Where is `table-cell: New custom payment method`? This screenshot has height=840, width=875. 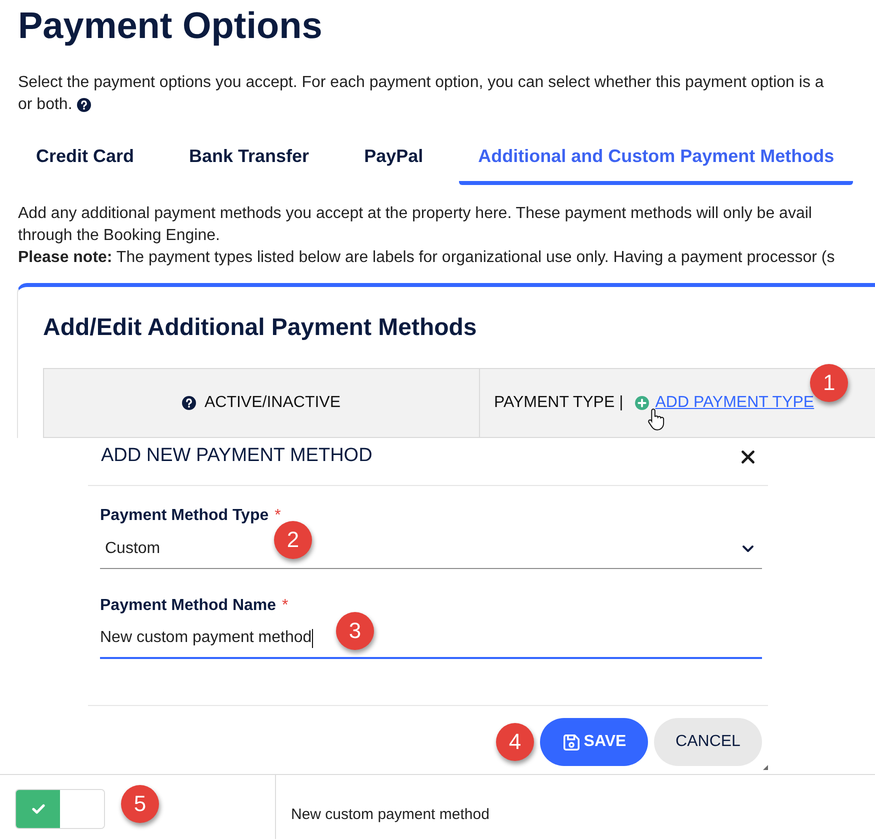
table-cell: New custom payment method is located at coordinates (390, 814).